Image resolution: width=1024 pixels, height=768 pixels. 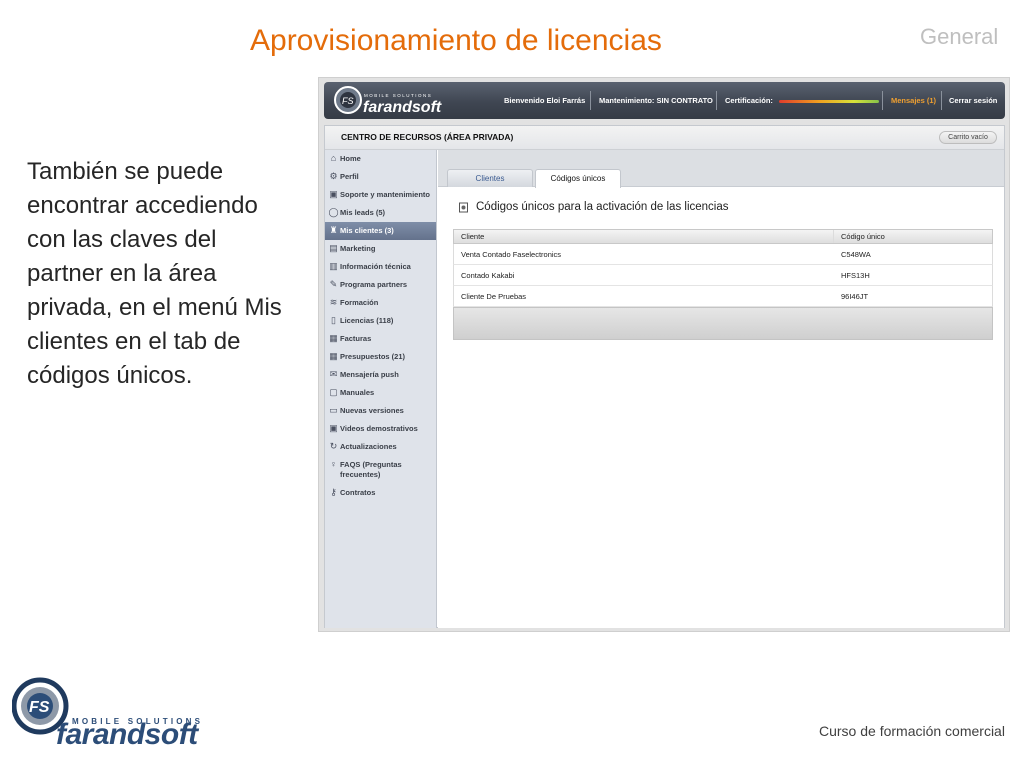 What do you see at coordinates (333, 446) in the screenshot?
I see `refresh-icon: ↻` at bounding box center [333, 446].